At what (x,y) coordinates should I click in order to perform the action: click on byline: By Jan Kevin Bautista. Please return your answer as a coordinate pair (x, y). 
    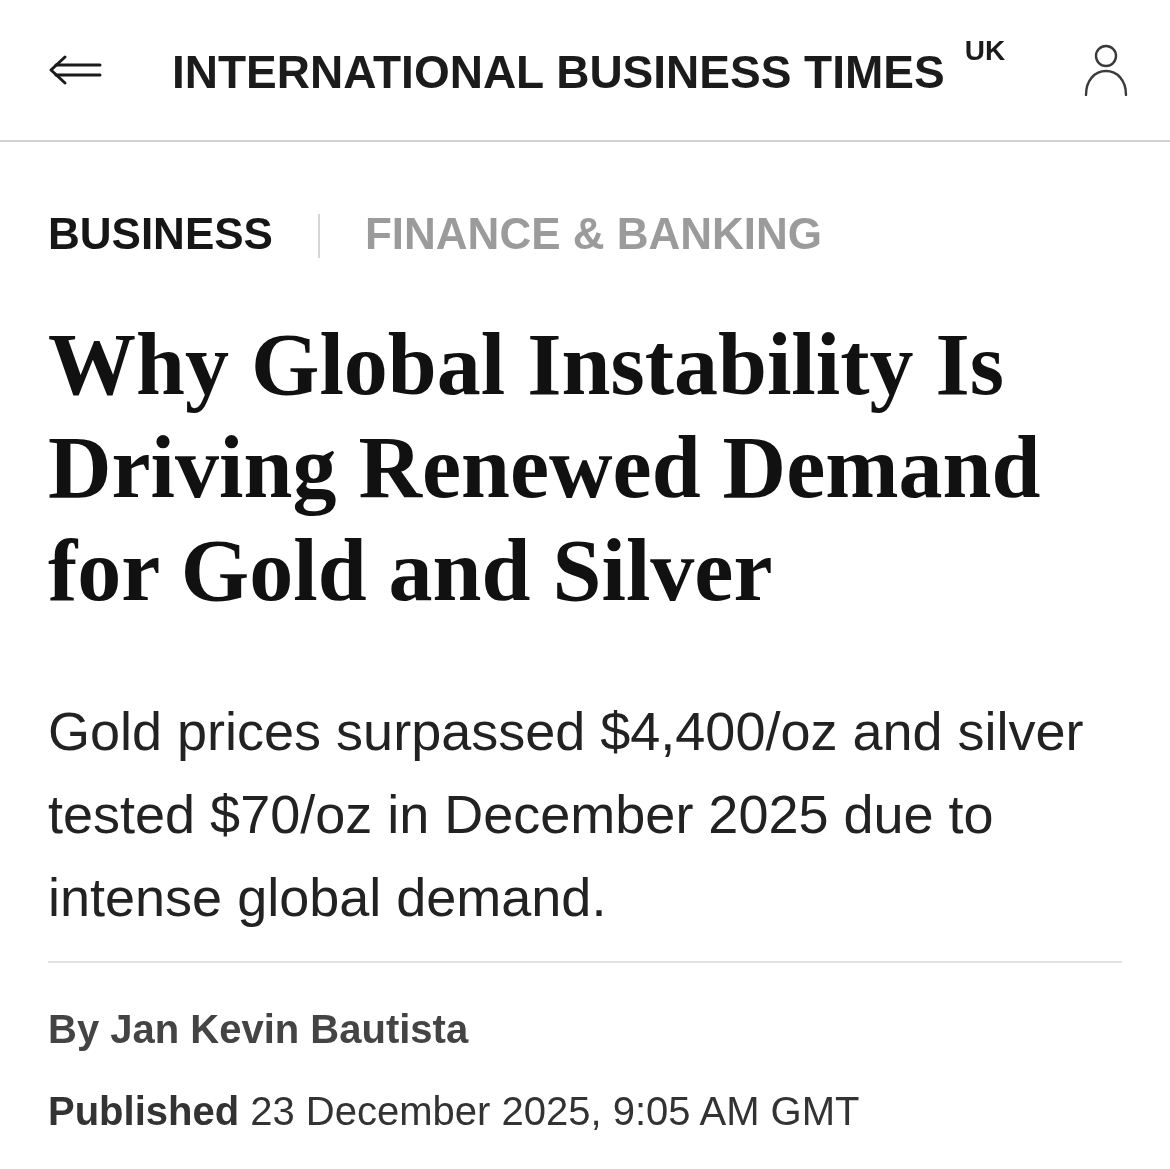
    Looking at the image, I should click on (259, 1029).